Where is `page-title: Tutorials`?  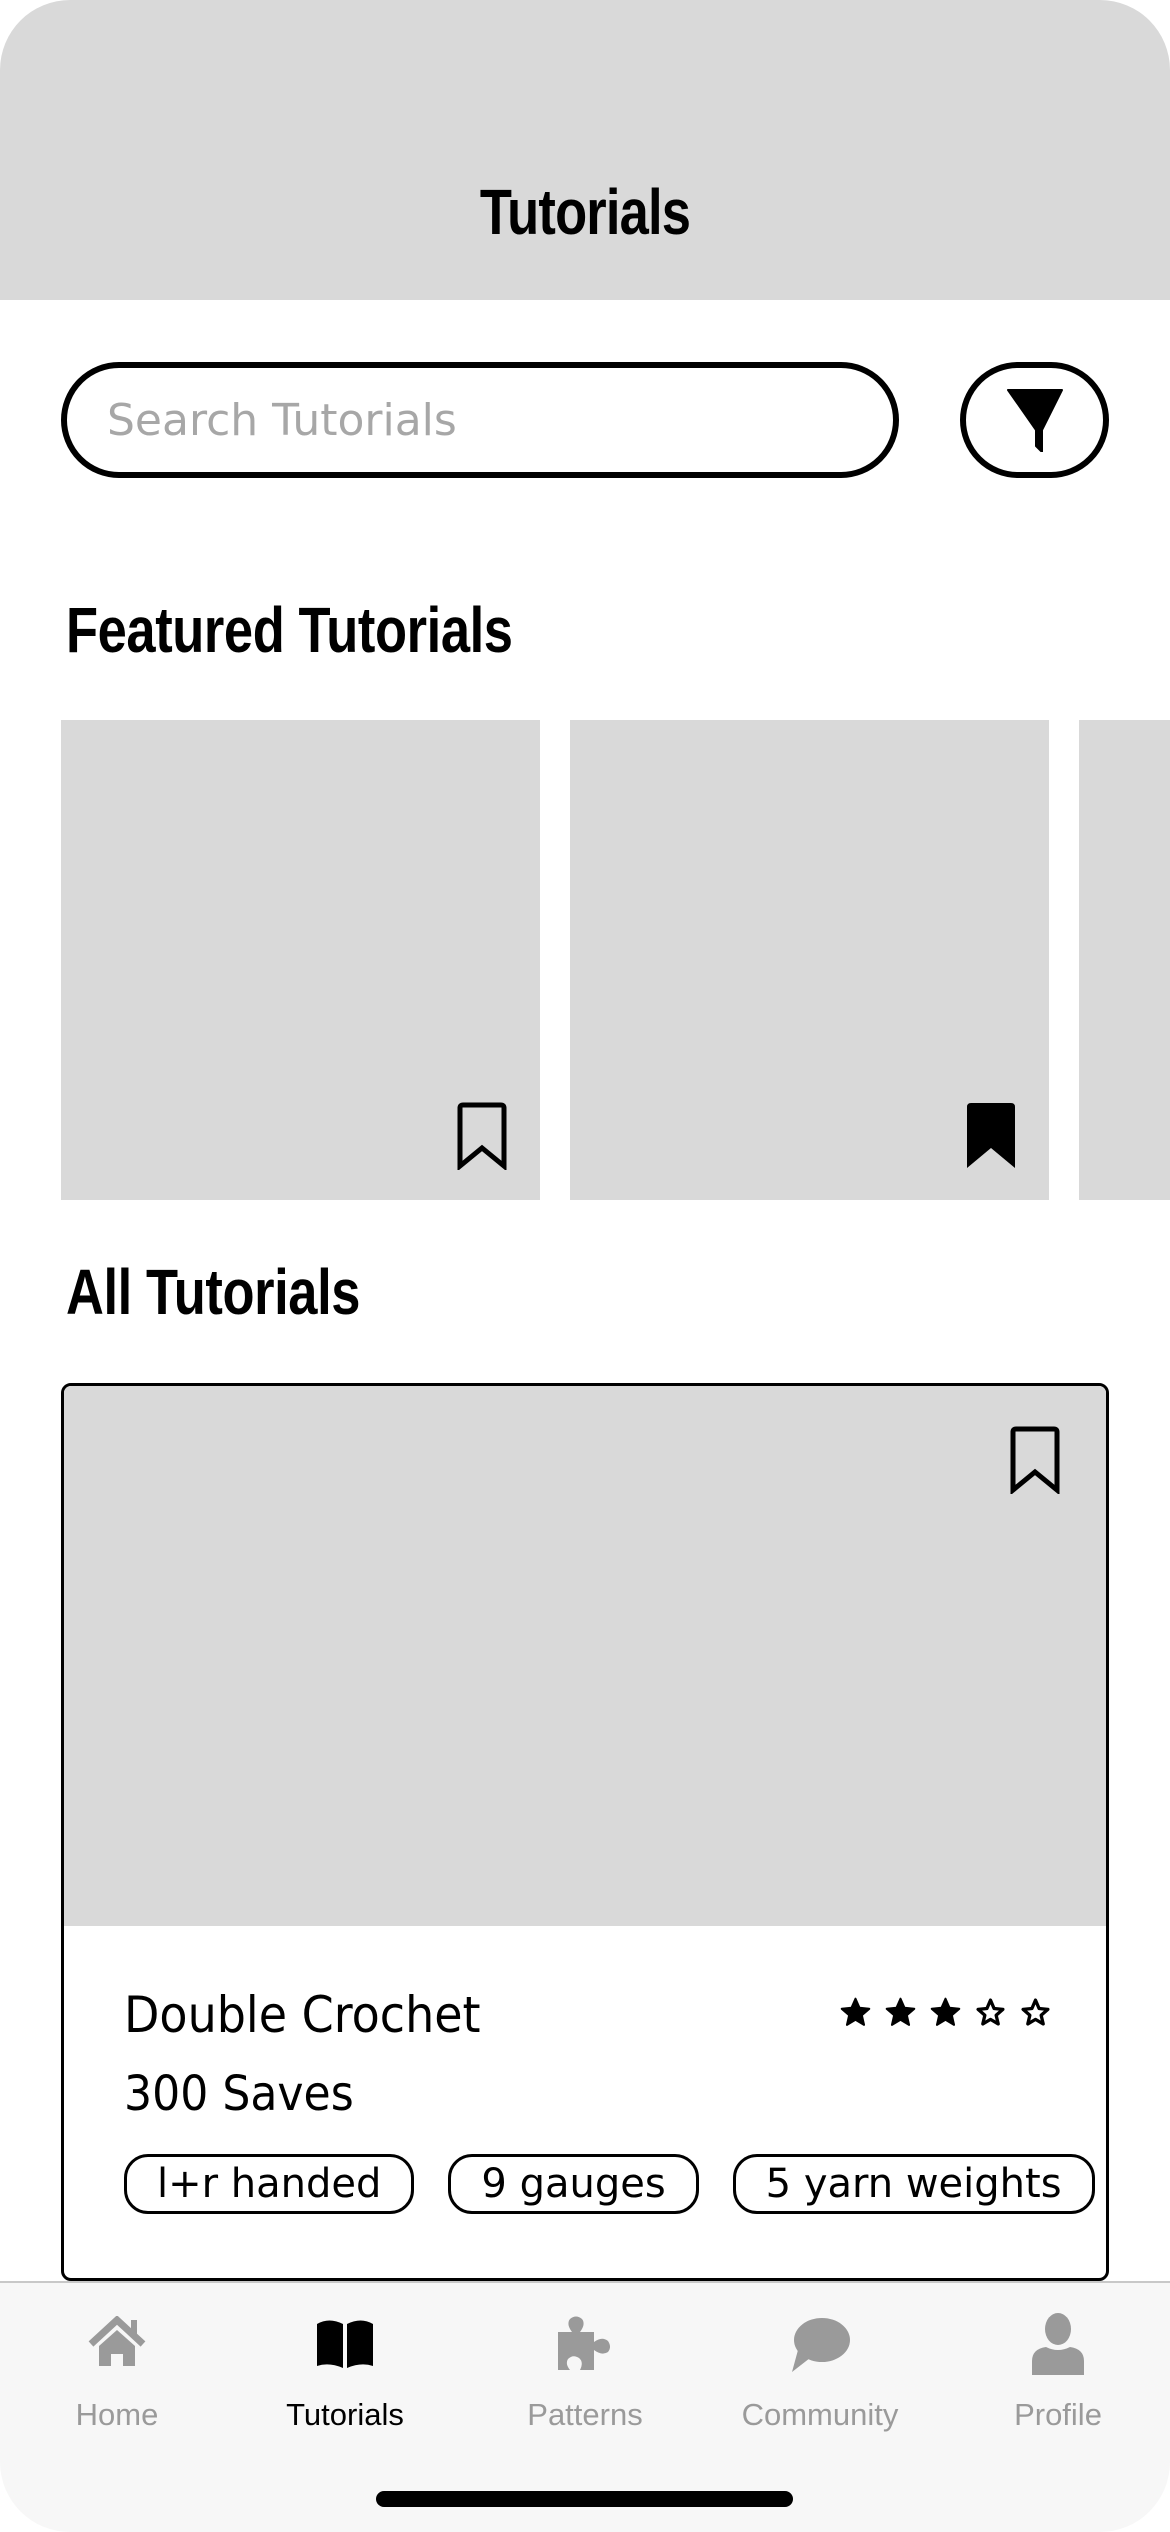 page-title: Tutorials is located at coordinates (585, 212).